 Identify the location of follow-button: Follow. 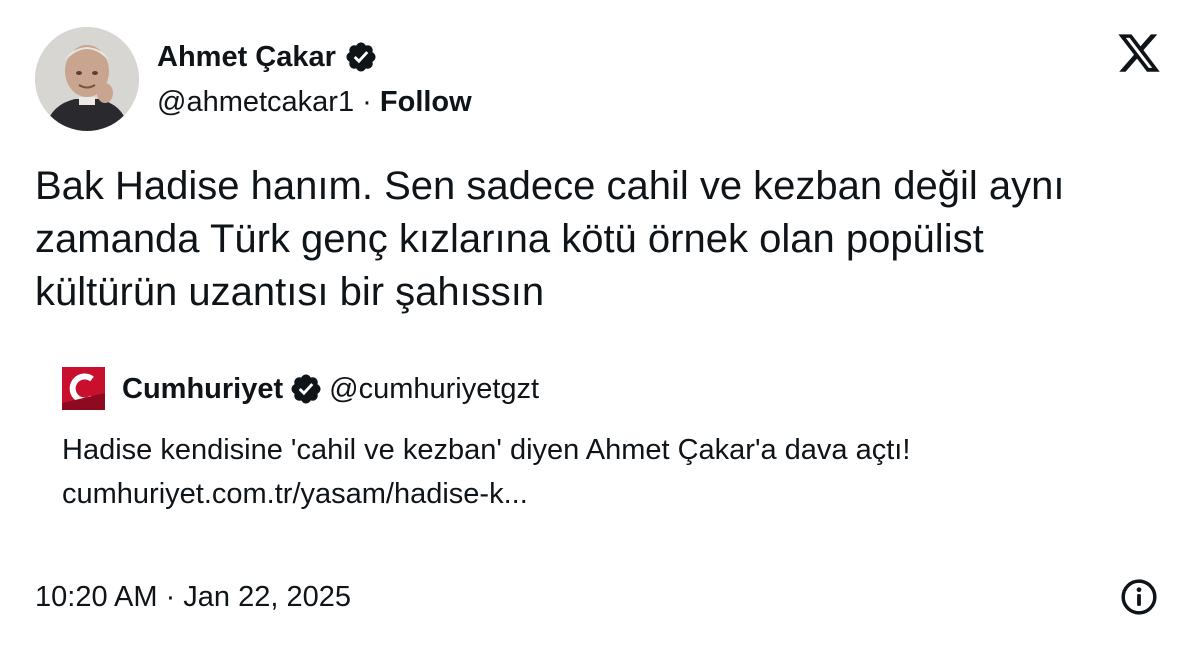
(426, 102).